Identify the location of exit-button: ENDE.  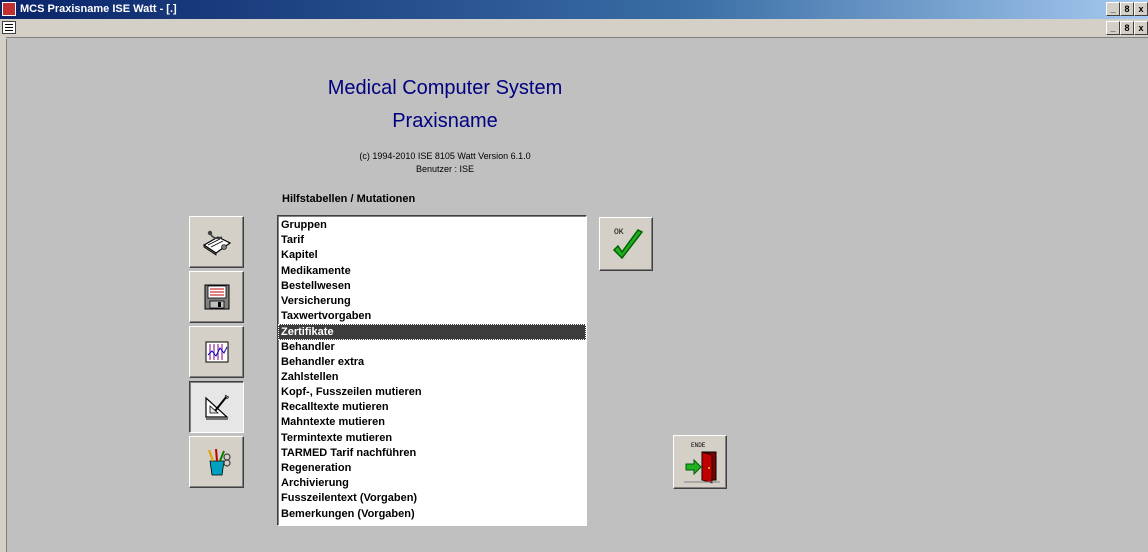
(700, 462).